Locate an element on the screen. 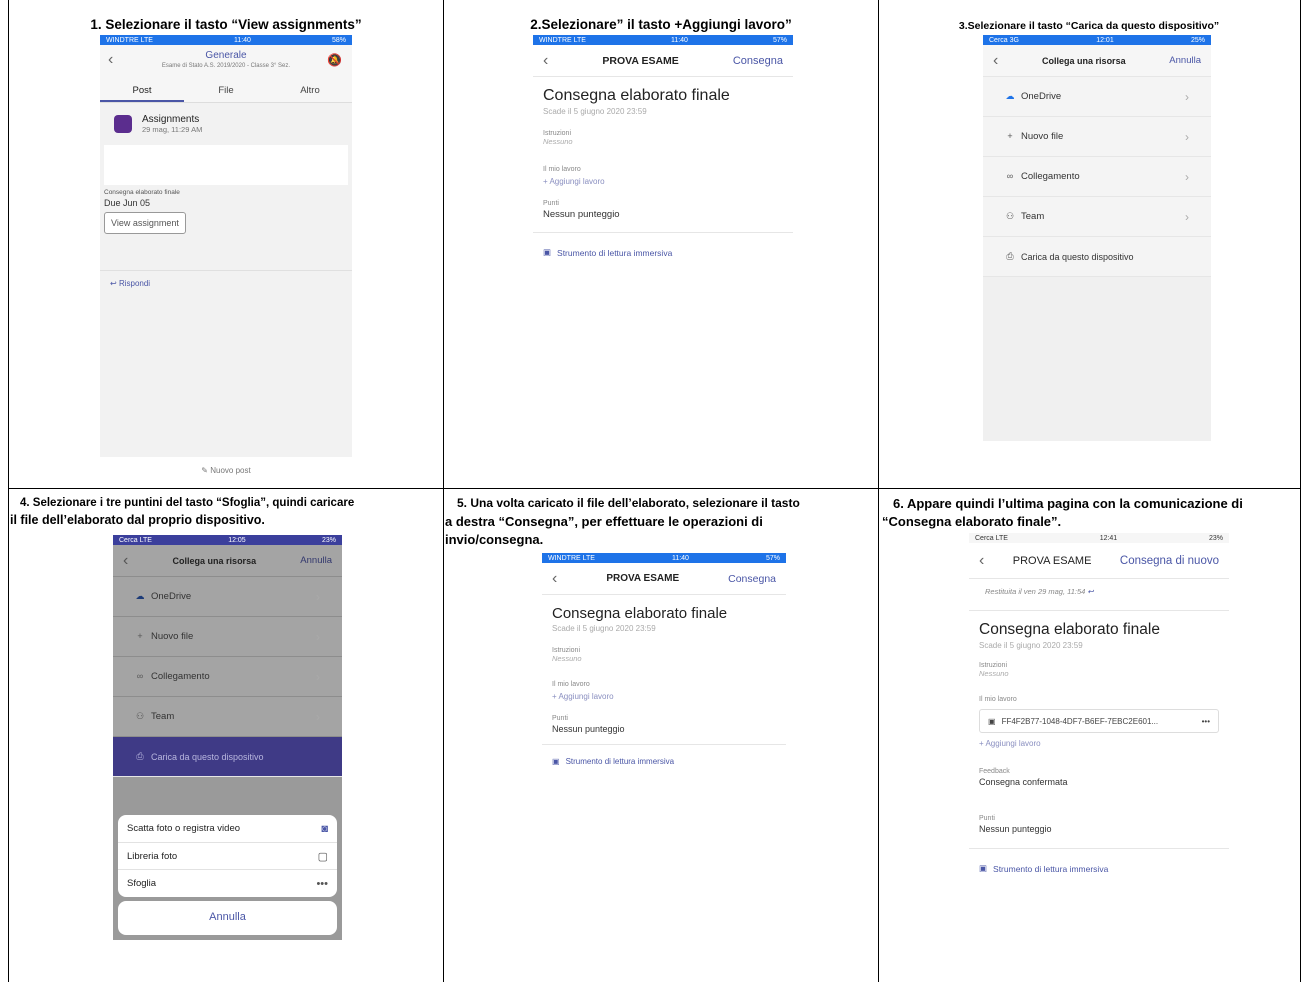 This screenshot has width=1301, height=982. compose-icon: ✎ is located at coordinates (206, 470).